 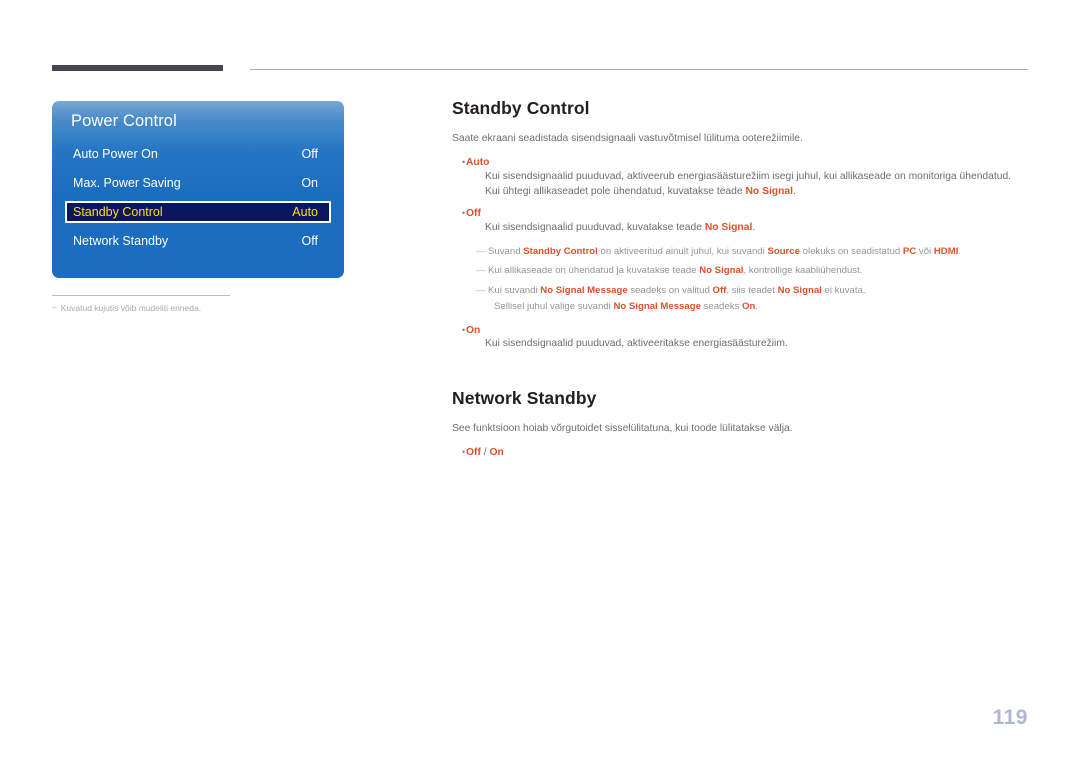 What do you see at coordinates (496, 452) in the screenshot?
I see `text-fragment: On` at bounding box center [496, 452].